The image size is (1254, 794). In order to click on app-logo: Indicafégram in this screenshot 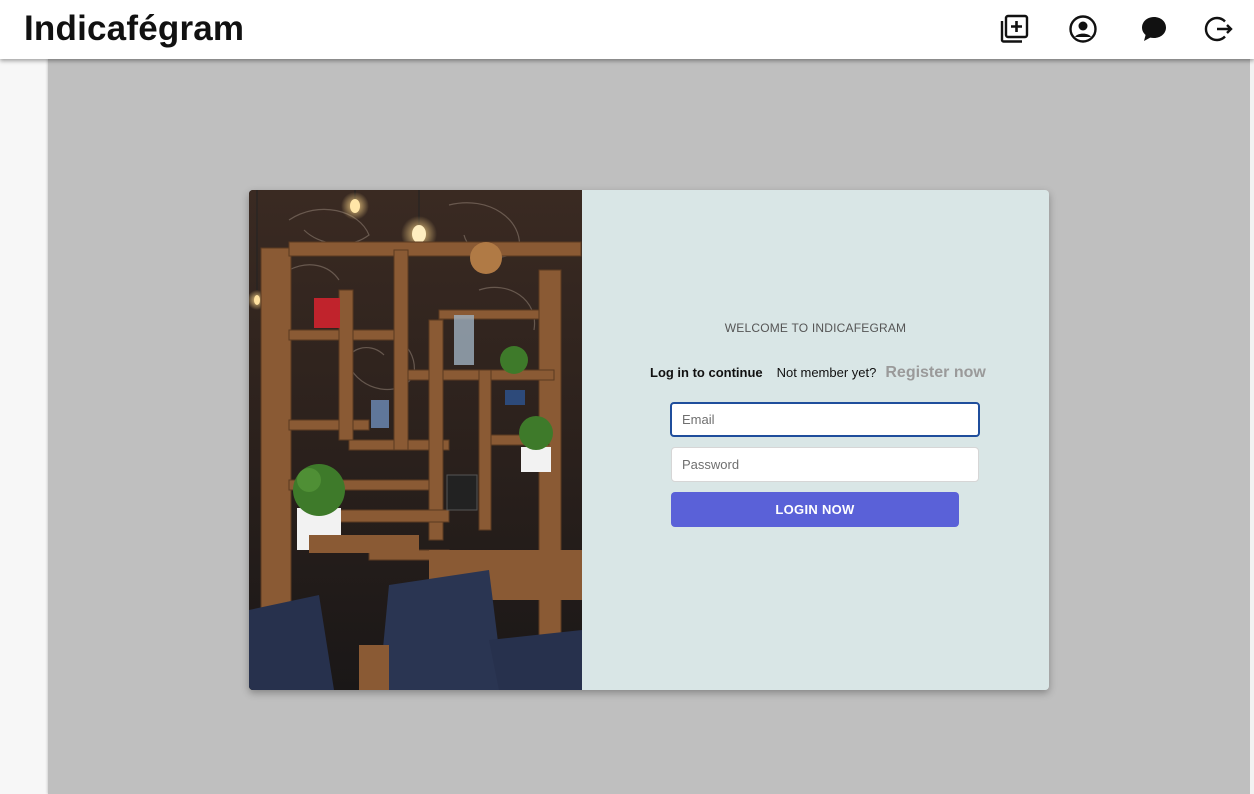, I will do `click(134, 29)`.